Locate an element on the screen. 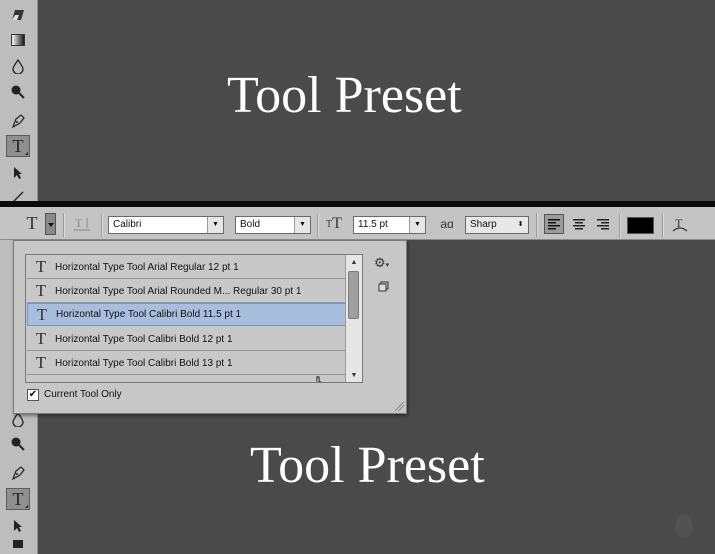 This screenshot has width=715, height=554. scrollbar-thumb is located at coordinates (353, 295).